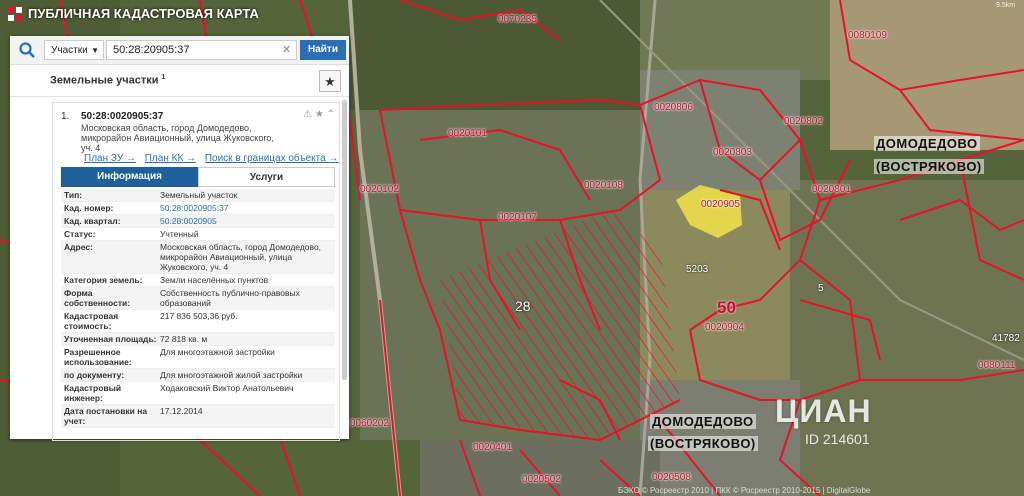 Image resolution: width=1024 pixels, height=496 pixels. I want to click on card-tabs: Информация Услуги, so click(198, 177).